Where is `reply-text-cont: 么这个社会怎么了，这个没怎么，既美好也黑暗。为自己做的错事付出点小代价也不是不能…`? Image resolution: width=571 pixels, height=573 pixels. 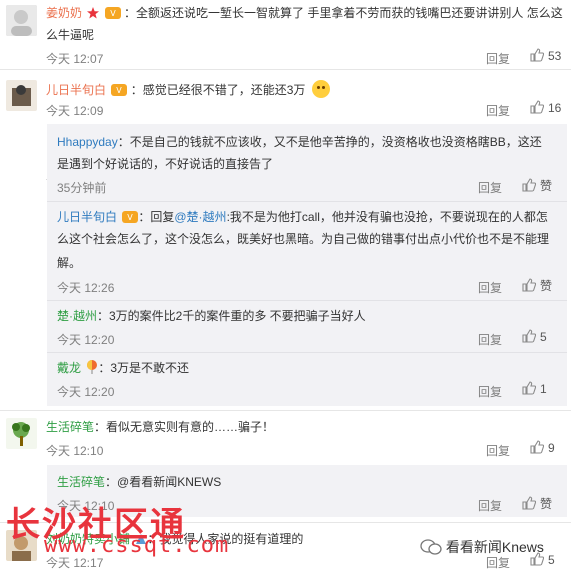
reply-text-cont: 么这个社会怎么了，这个没怎么，既美好也黑暗。为自己做的错事付出点小代价也不是不能… is located at coordinates (303, 239).